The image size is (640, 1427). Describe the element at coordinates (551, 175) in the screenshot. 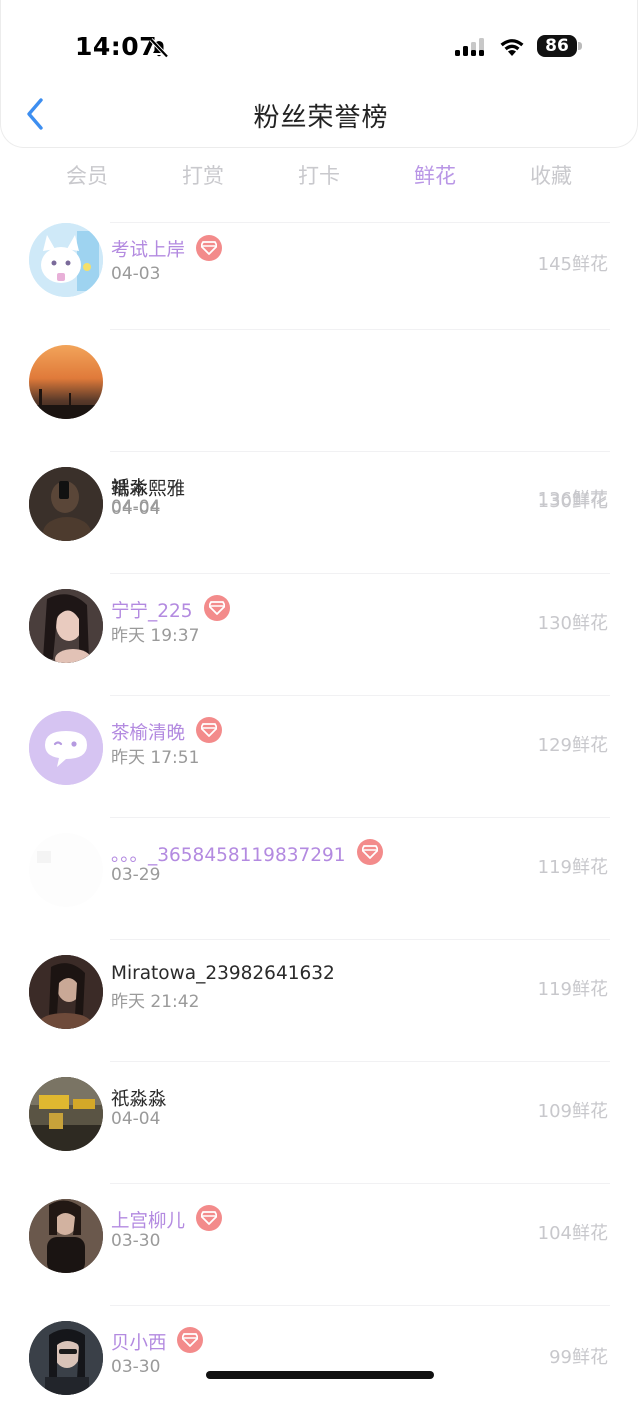

I see `tab-favorites: 收藏` at that location.